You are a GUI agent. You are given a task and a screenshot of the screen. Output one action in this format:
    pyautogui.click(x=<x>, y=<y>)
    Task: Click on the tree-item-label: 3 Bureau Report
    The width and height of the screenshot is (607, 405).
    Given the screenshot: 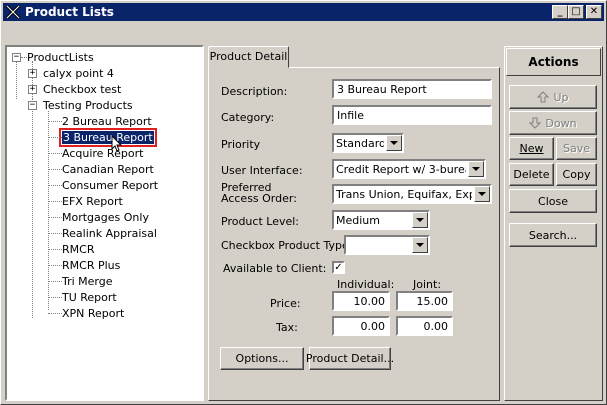 What is the action you would take?
    pyautogui.click(x=108, y=137)
    